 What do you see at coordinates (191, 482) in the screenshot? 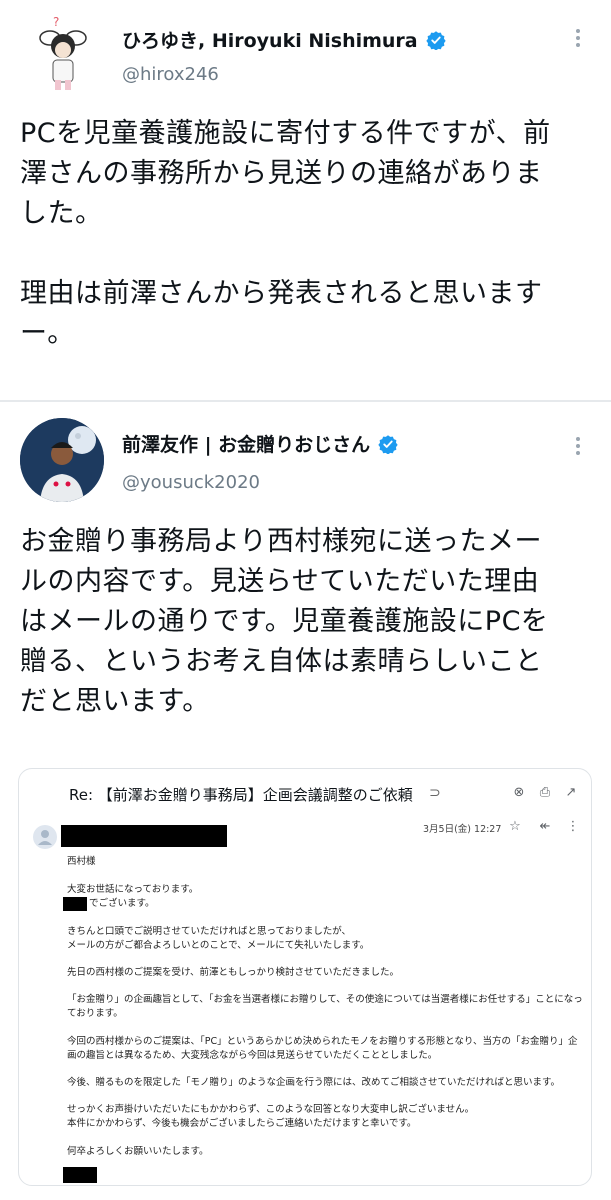
I see `handle: @yousuck2020` at bounding box center [191, 482].